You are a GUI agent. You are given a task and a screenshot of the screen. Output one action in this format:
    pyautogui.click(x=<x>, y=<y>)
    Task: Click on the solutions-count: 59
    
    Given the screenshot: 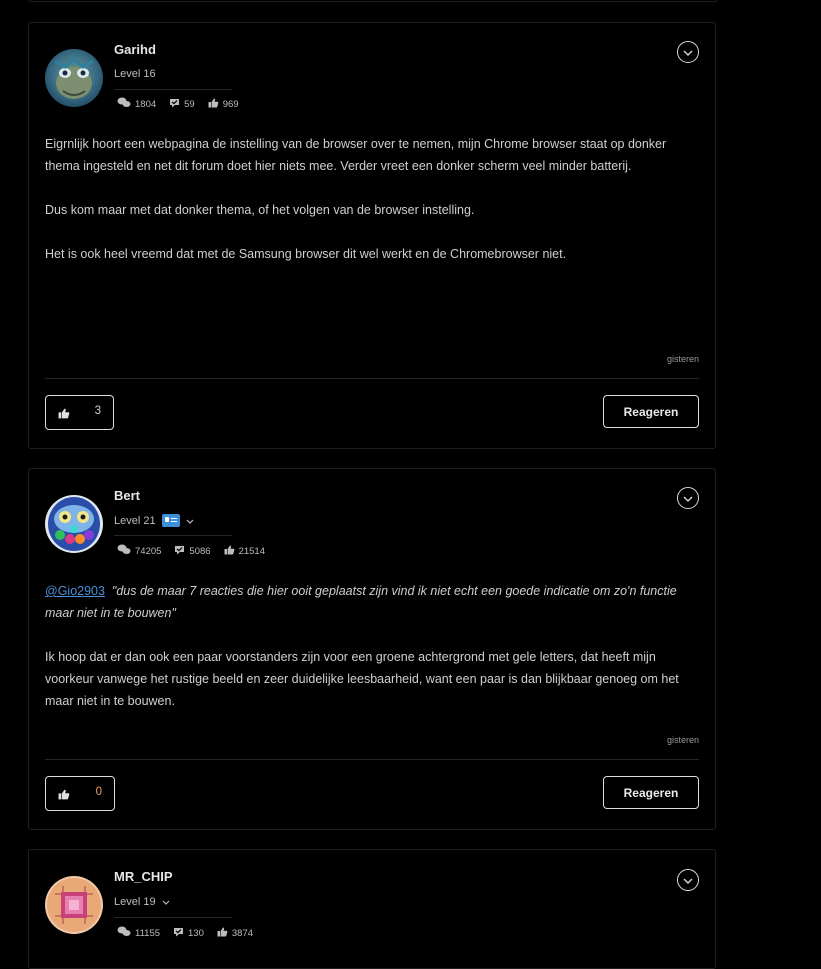 What is the action you would take?
    pyautogui.click(x=189, y=104)
    